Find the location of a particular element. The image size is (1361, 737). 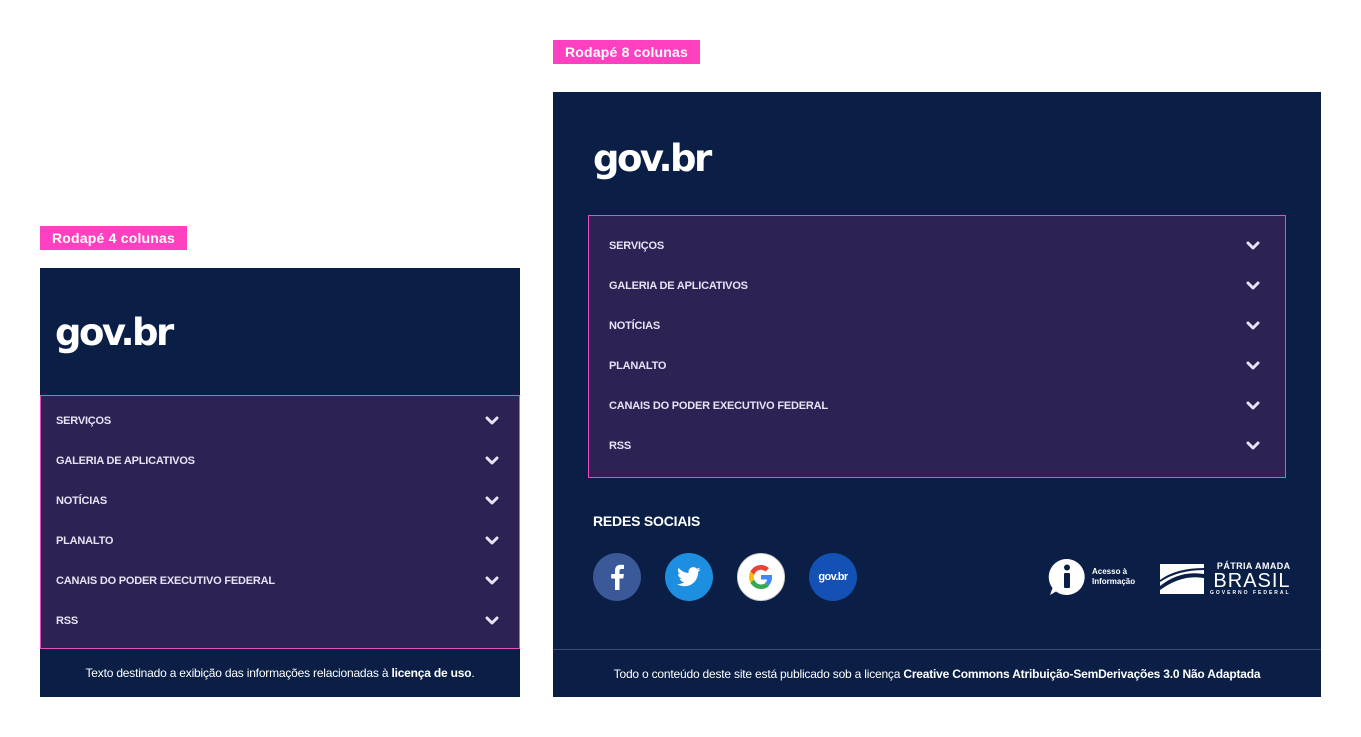

twitter-icon is located at coordinates (689, 577).